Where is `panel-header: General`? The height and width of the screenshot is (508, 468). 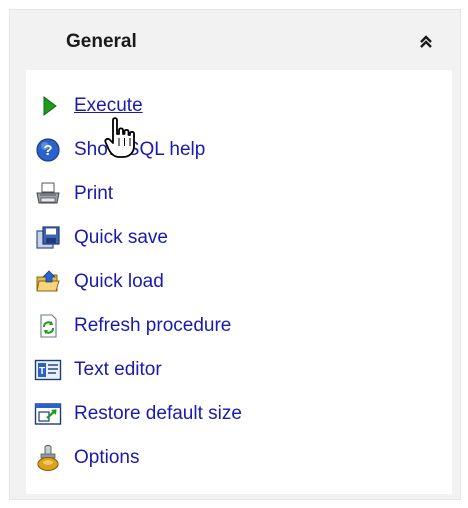
panel-header: General is located at coordinates (239, 42).